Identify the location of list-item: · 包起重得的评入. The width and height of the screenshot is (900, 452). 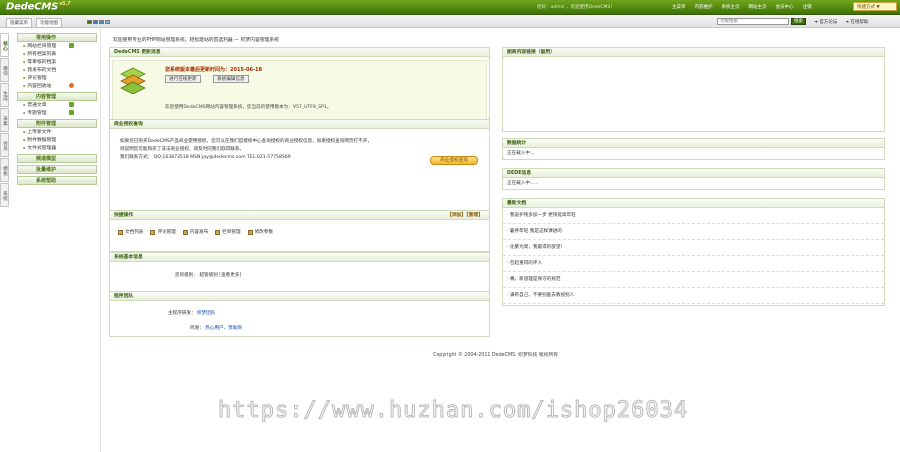
(693, 264).